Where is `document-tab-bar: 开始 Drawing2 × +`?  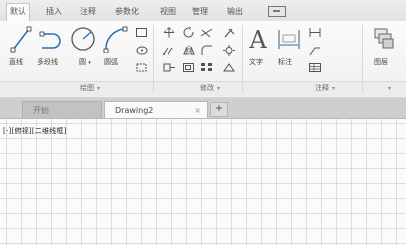
document-tab-bar: 开始 Drawing2 × + is located at coordinates (203, 108).